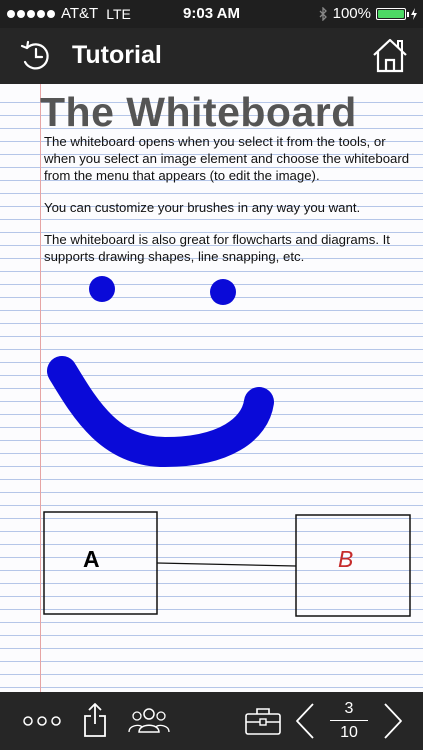  What do you see at coordinates (390, 55) in the screenshot?
I see `home-icon` at bounding box center [390, 55].